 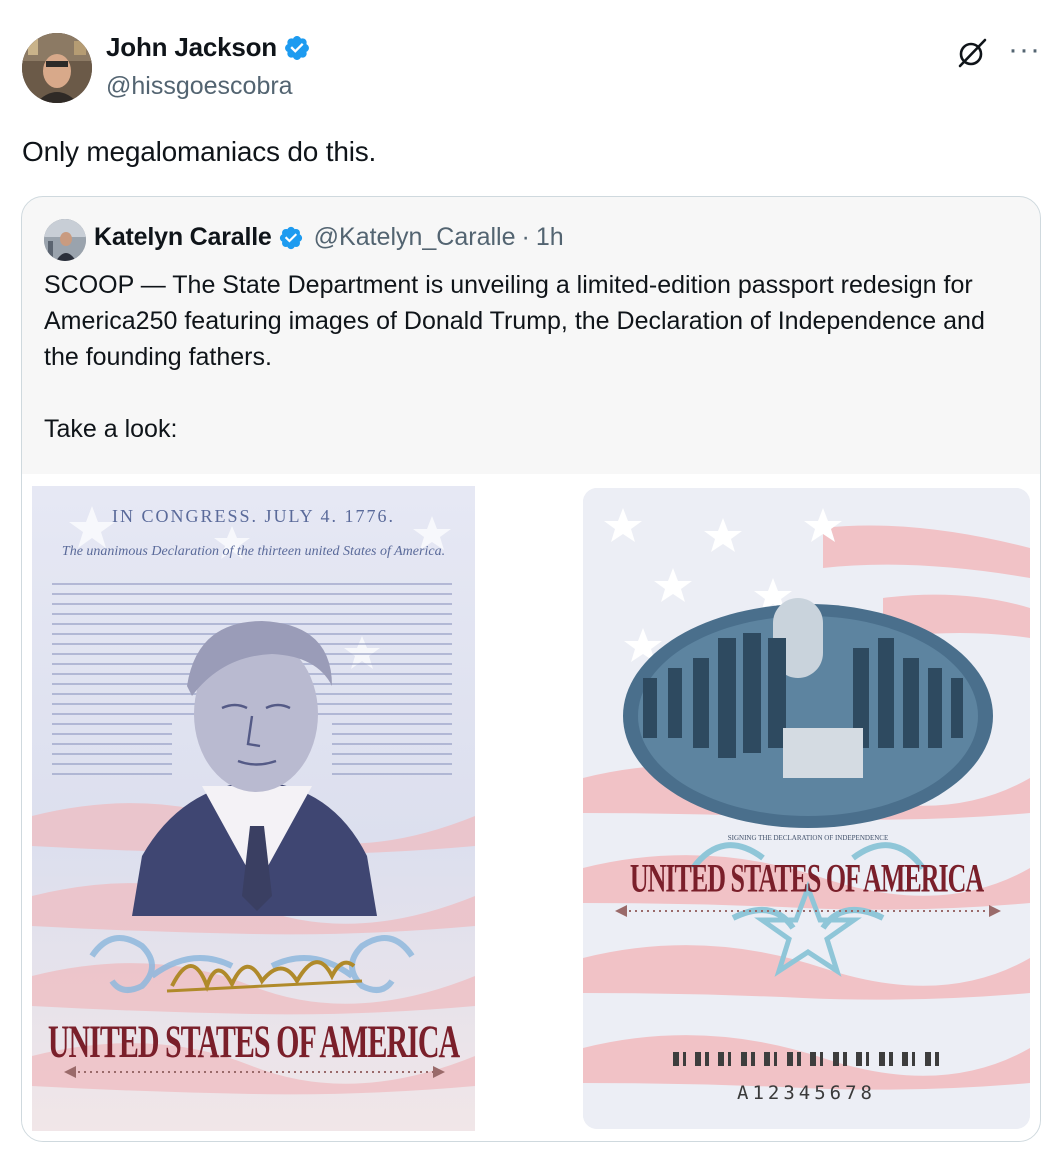 What do you see at coordinates (808, 838) in the screenshot?
I see `engraving-caption: SIGNING THE DECLARATION OF INDEPENDENCE` at bounding box center [808, 838].